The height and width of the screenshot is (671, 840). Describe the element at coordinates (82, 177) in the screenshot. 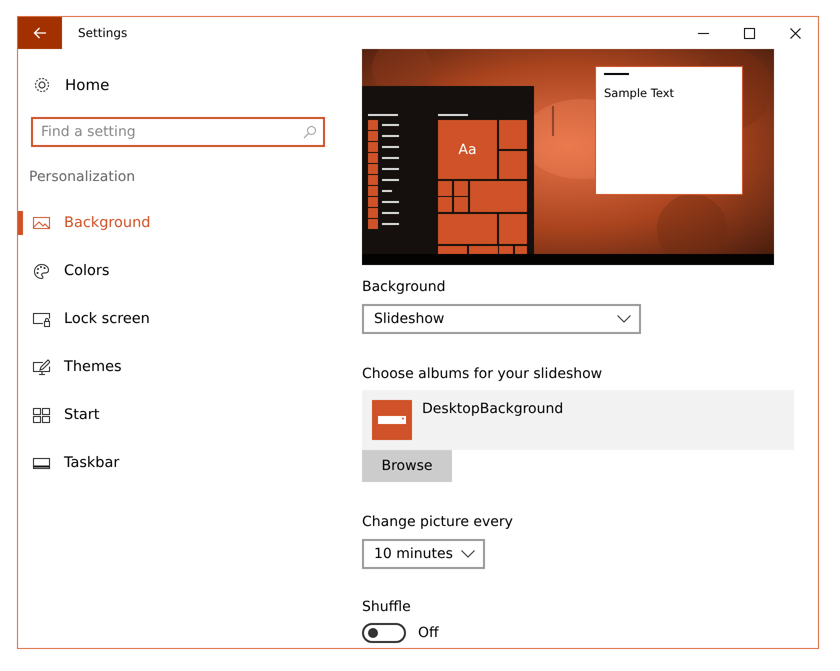

I see `section-heading: Personalization` at that location.